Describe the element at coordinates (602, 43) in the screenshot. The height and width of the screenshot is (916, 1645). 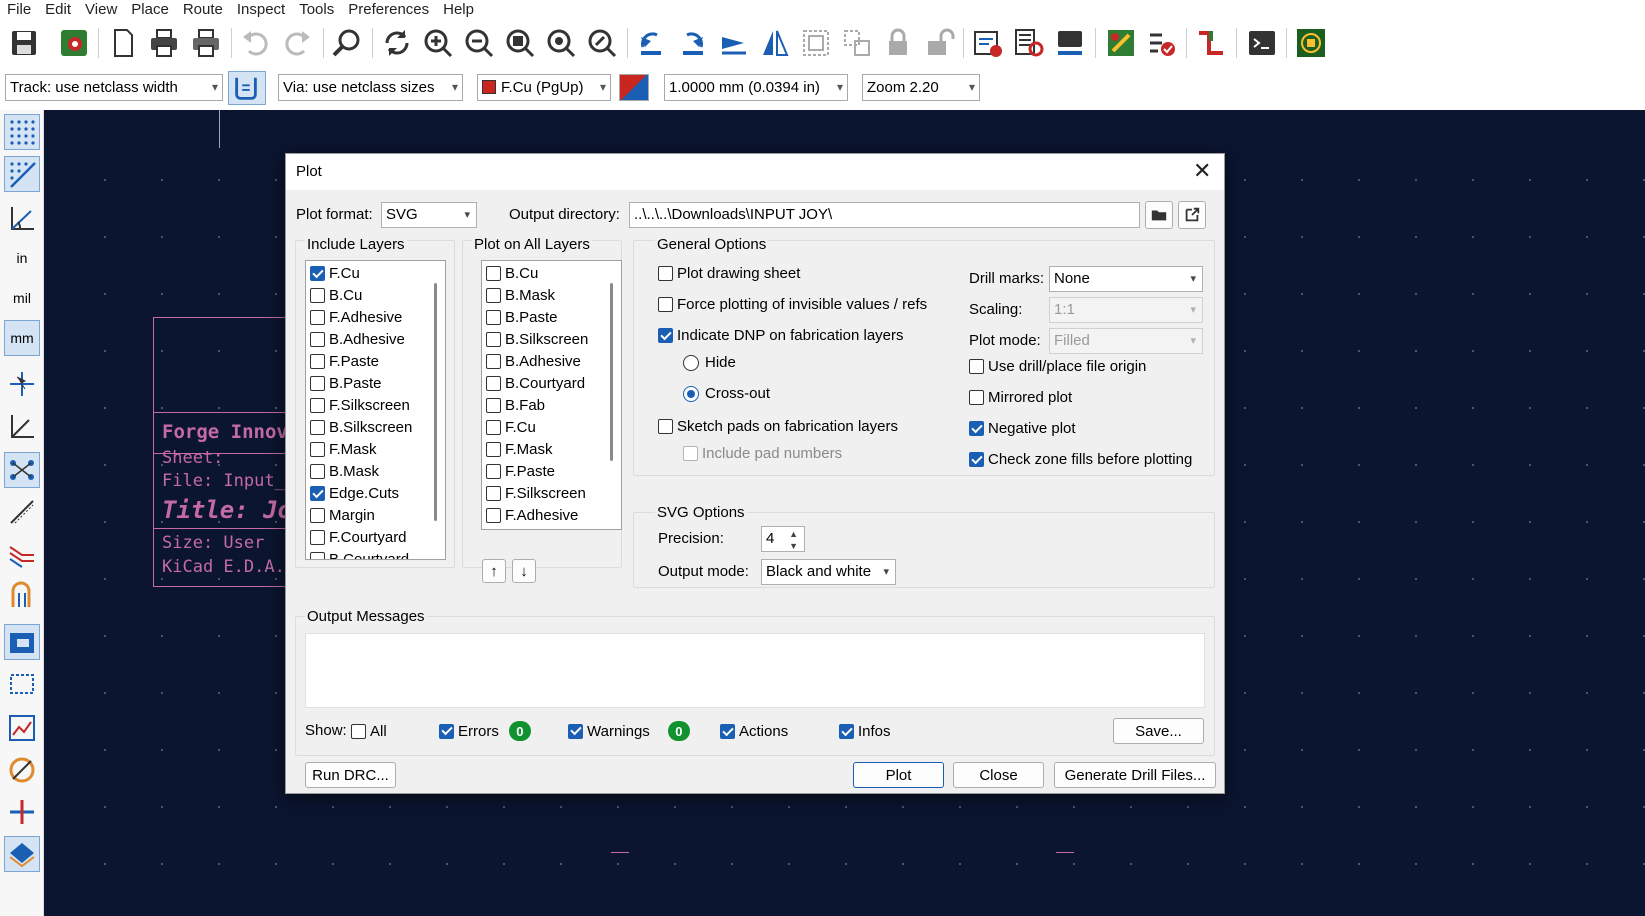
I see `zoom-selection-icon` at that location.